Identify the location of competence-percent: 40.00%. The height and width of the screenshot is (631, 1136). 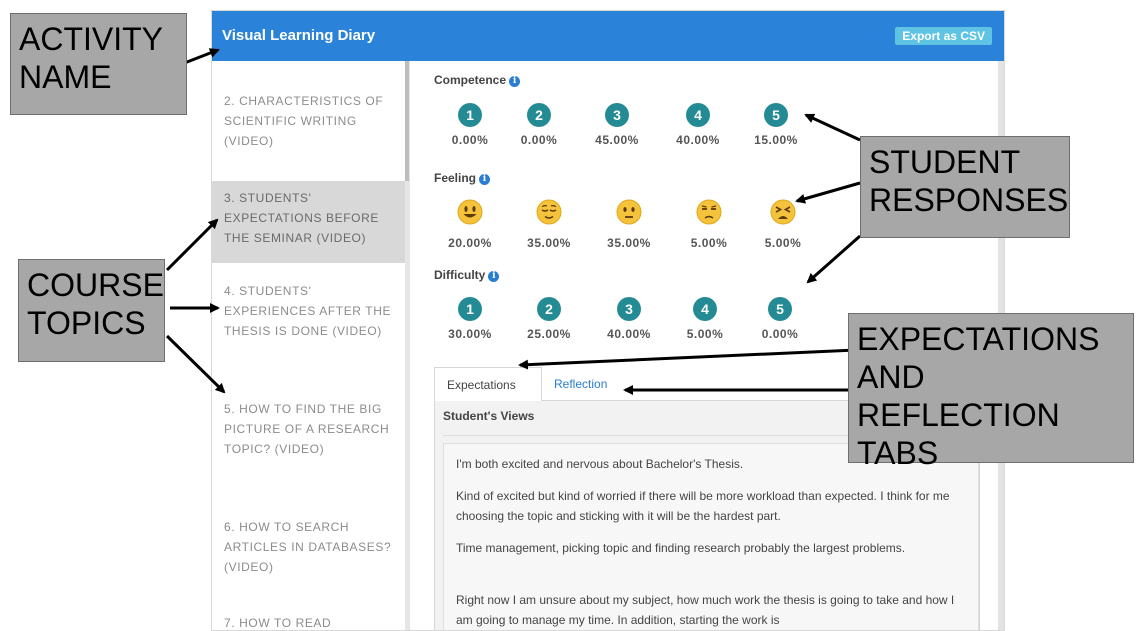
(698, 140).